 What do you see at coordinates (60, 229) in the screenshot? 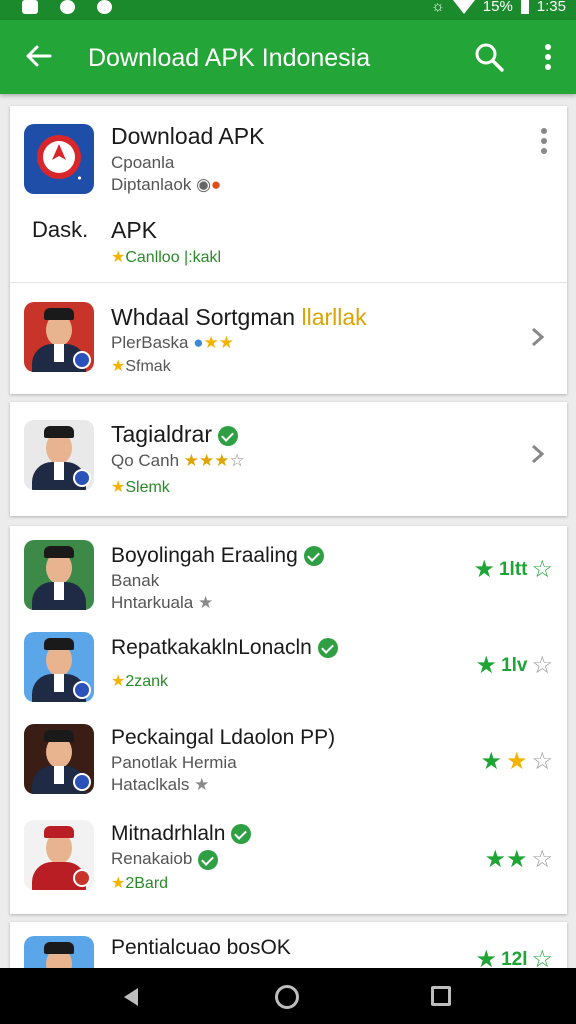
I see `section-label: Dask.` at bounding box center [60, 229].